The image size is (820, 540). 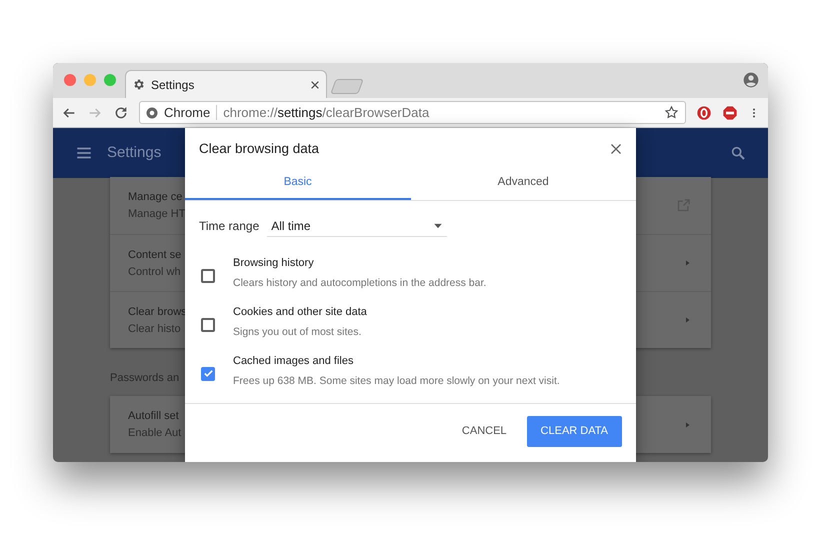 I want to click on row-subtitle: Control wh, so click(x=154, y=271).